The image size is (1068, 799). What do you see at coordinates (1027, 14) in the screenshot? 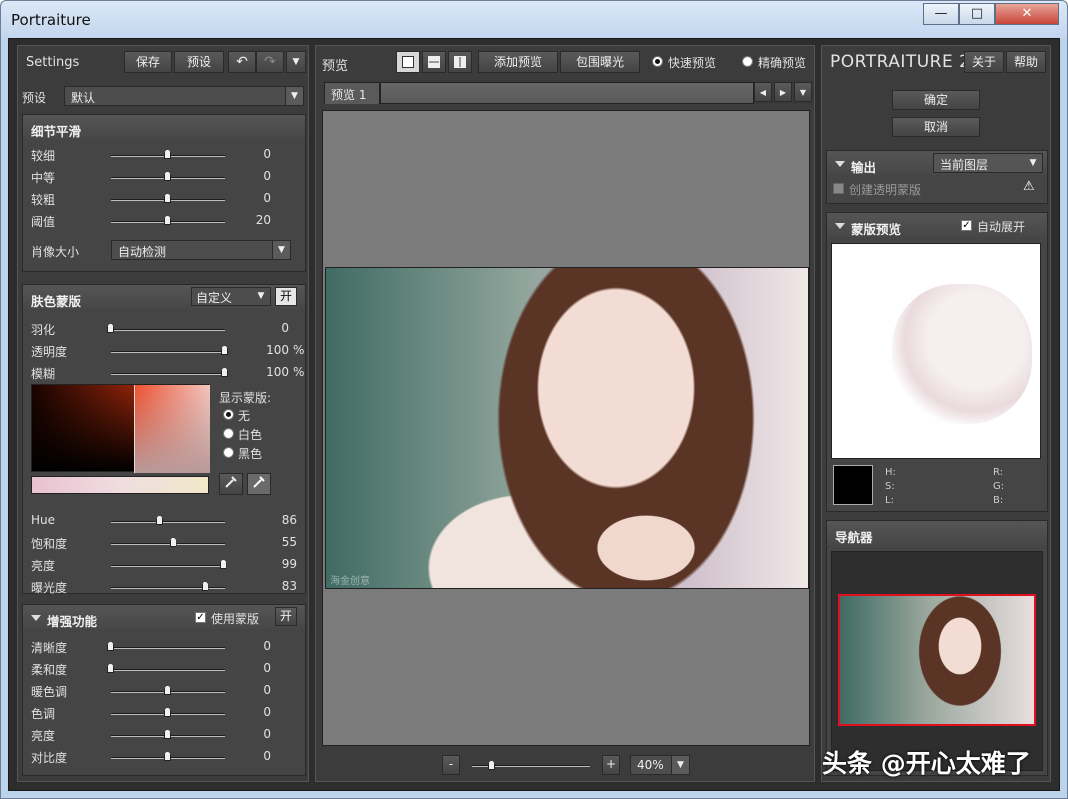
I see `close-button: ✕` at bounding box center [1027, 14].